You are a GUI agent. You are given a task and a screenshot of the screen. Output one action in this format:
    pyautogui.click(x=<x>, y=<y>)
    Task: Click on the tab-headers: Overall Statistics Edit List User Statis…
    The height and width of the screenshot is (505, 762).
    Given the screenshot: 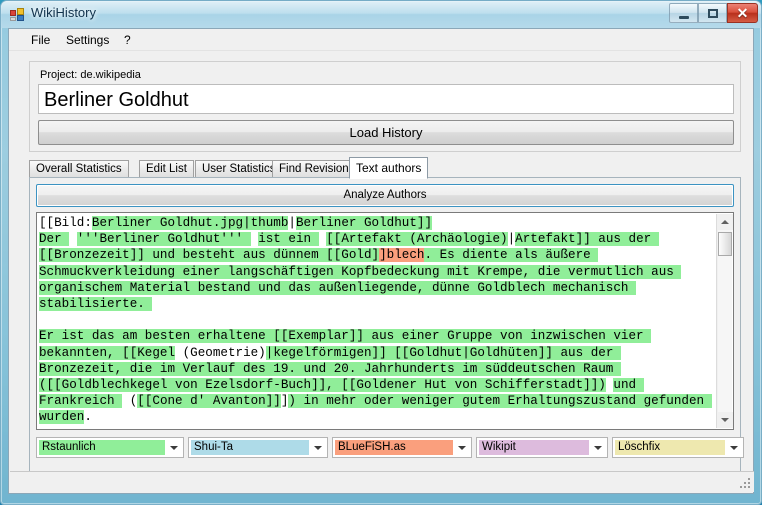 What is the action you would take?
    pyautogui.click(x=385, y=168)
    